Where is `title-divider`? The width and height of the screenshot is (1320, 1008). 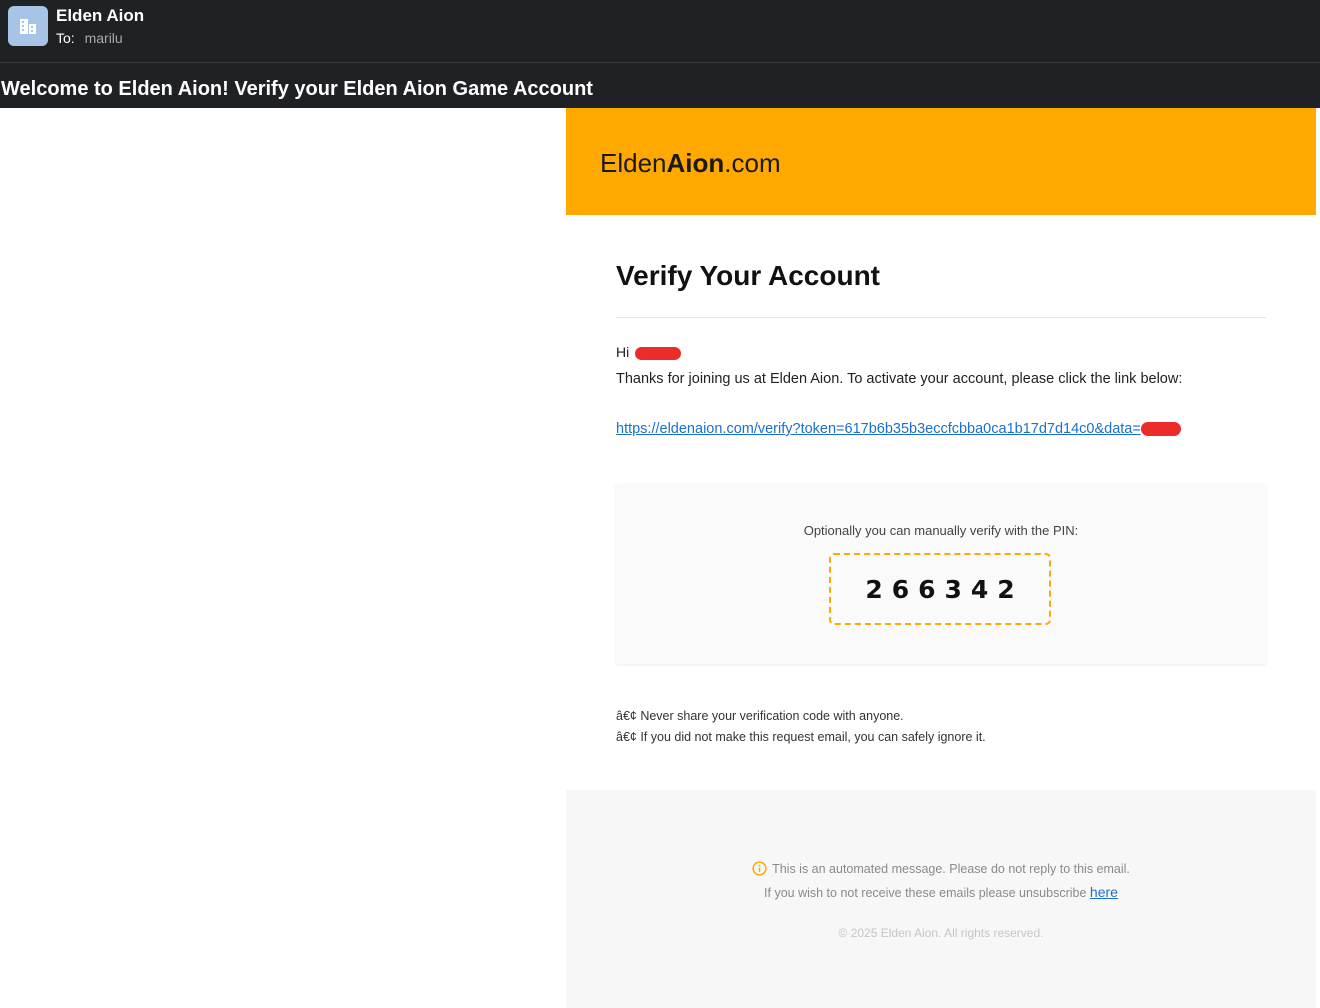 title-divider is located at coordinates (941, 317).